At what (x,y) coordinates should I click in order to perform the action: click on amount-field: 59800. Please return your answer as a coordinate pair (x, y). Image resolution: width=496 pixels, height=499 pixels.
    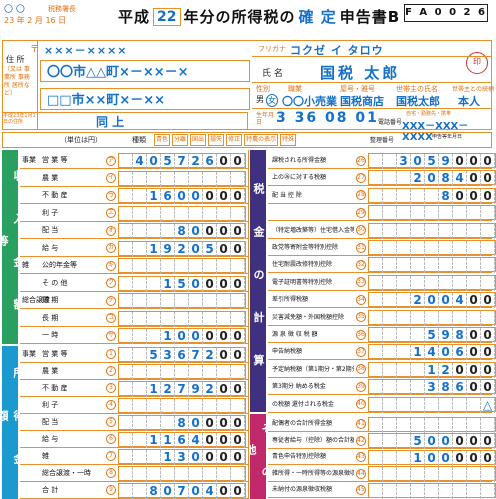
    Looking at the image, I should click on (432, 335).